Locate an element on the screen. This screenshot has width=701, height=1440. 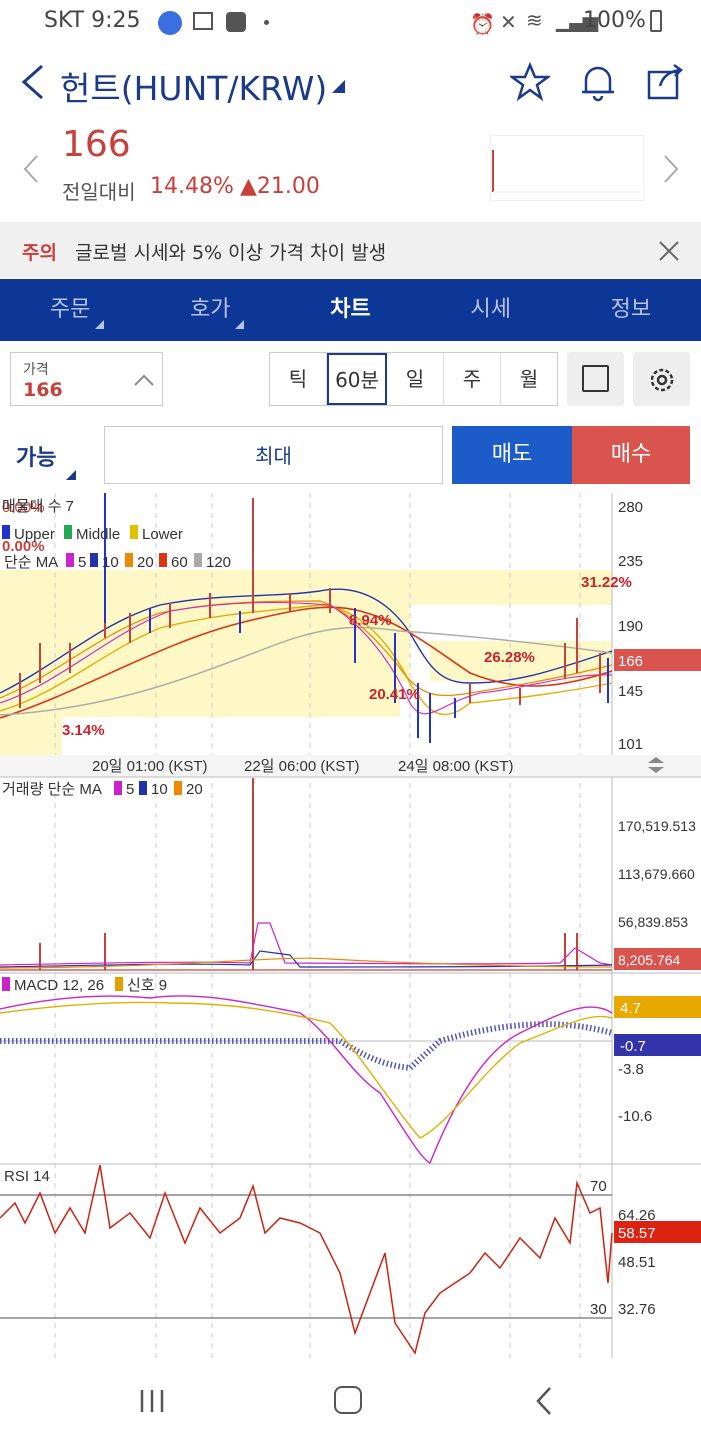
gear-icon is located at coordinates (662, 380).